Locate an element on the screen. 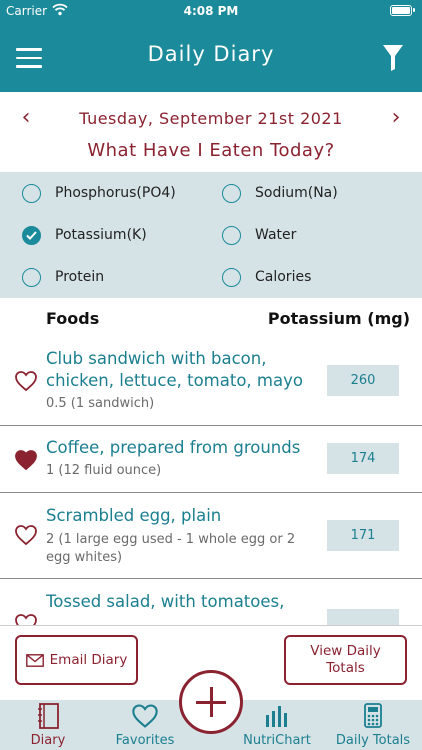 This screenshot has width=422, height=750. tab-label: Diary is located at coordinates (48, 740).